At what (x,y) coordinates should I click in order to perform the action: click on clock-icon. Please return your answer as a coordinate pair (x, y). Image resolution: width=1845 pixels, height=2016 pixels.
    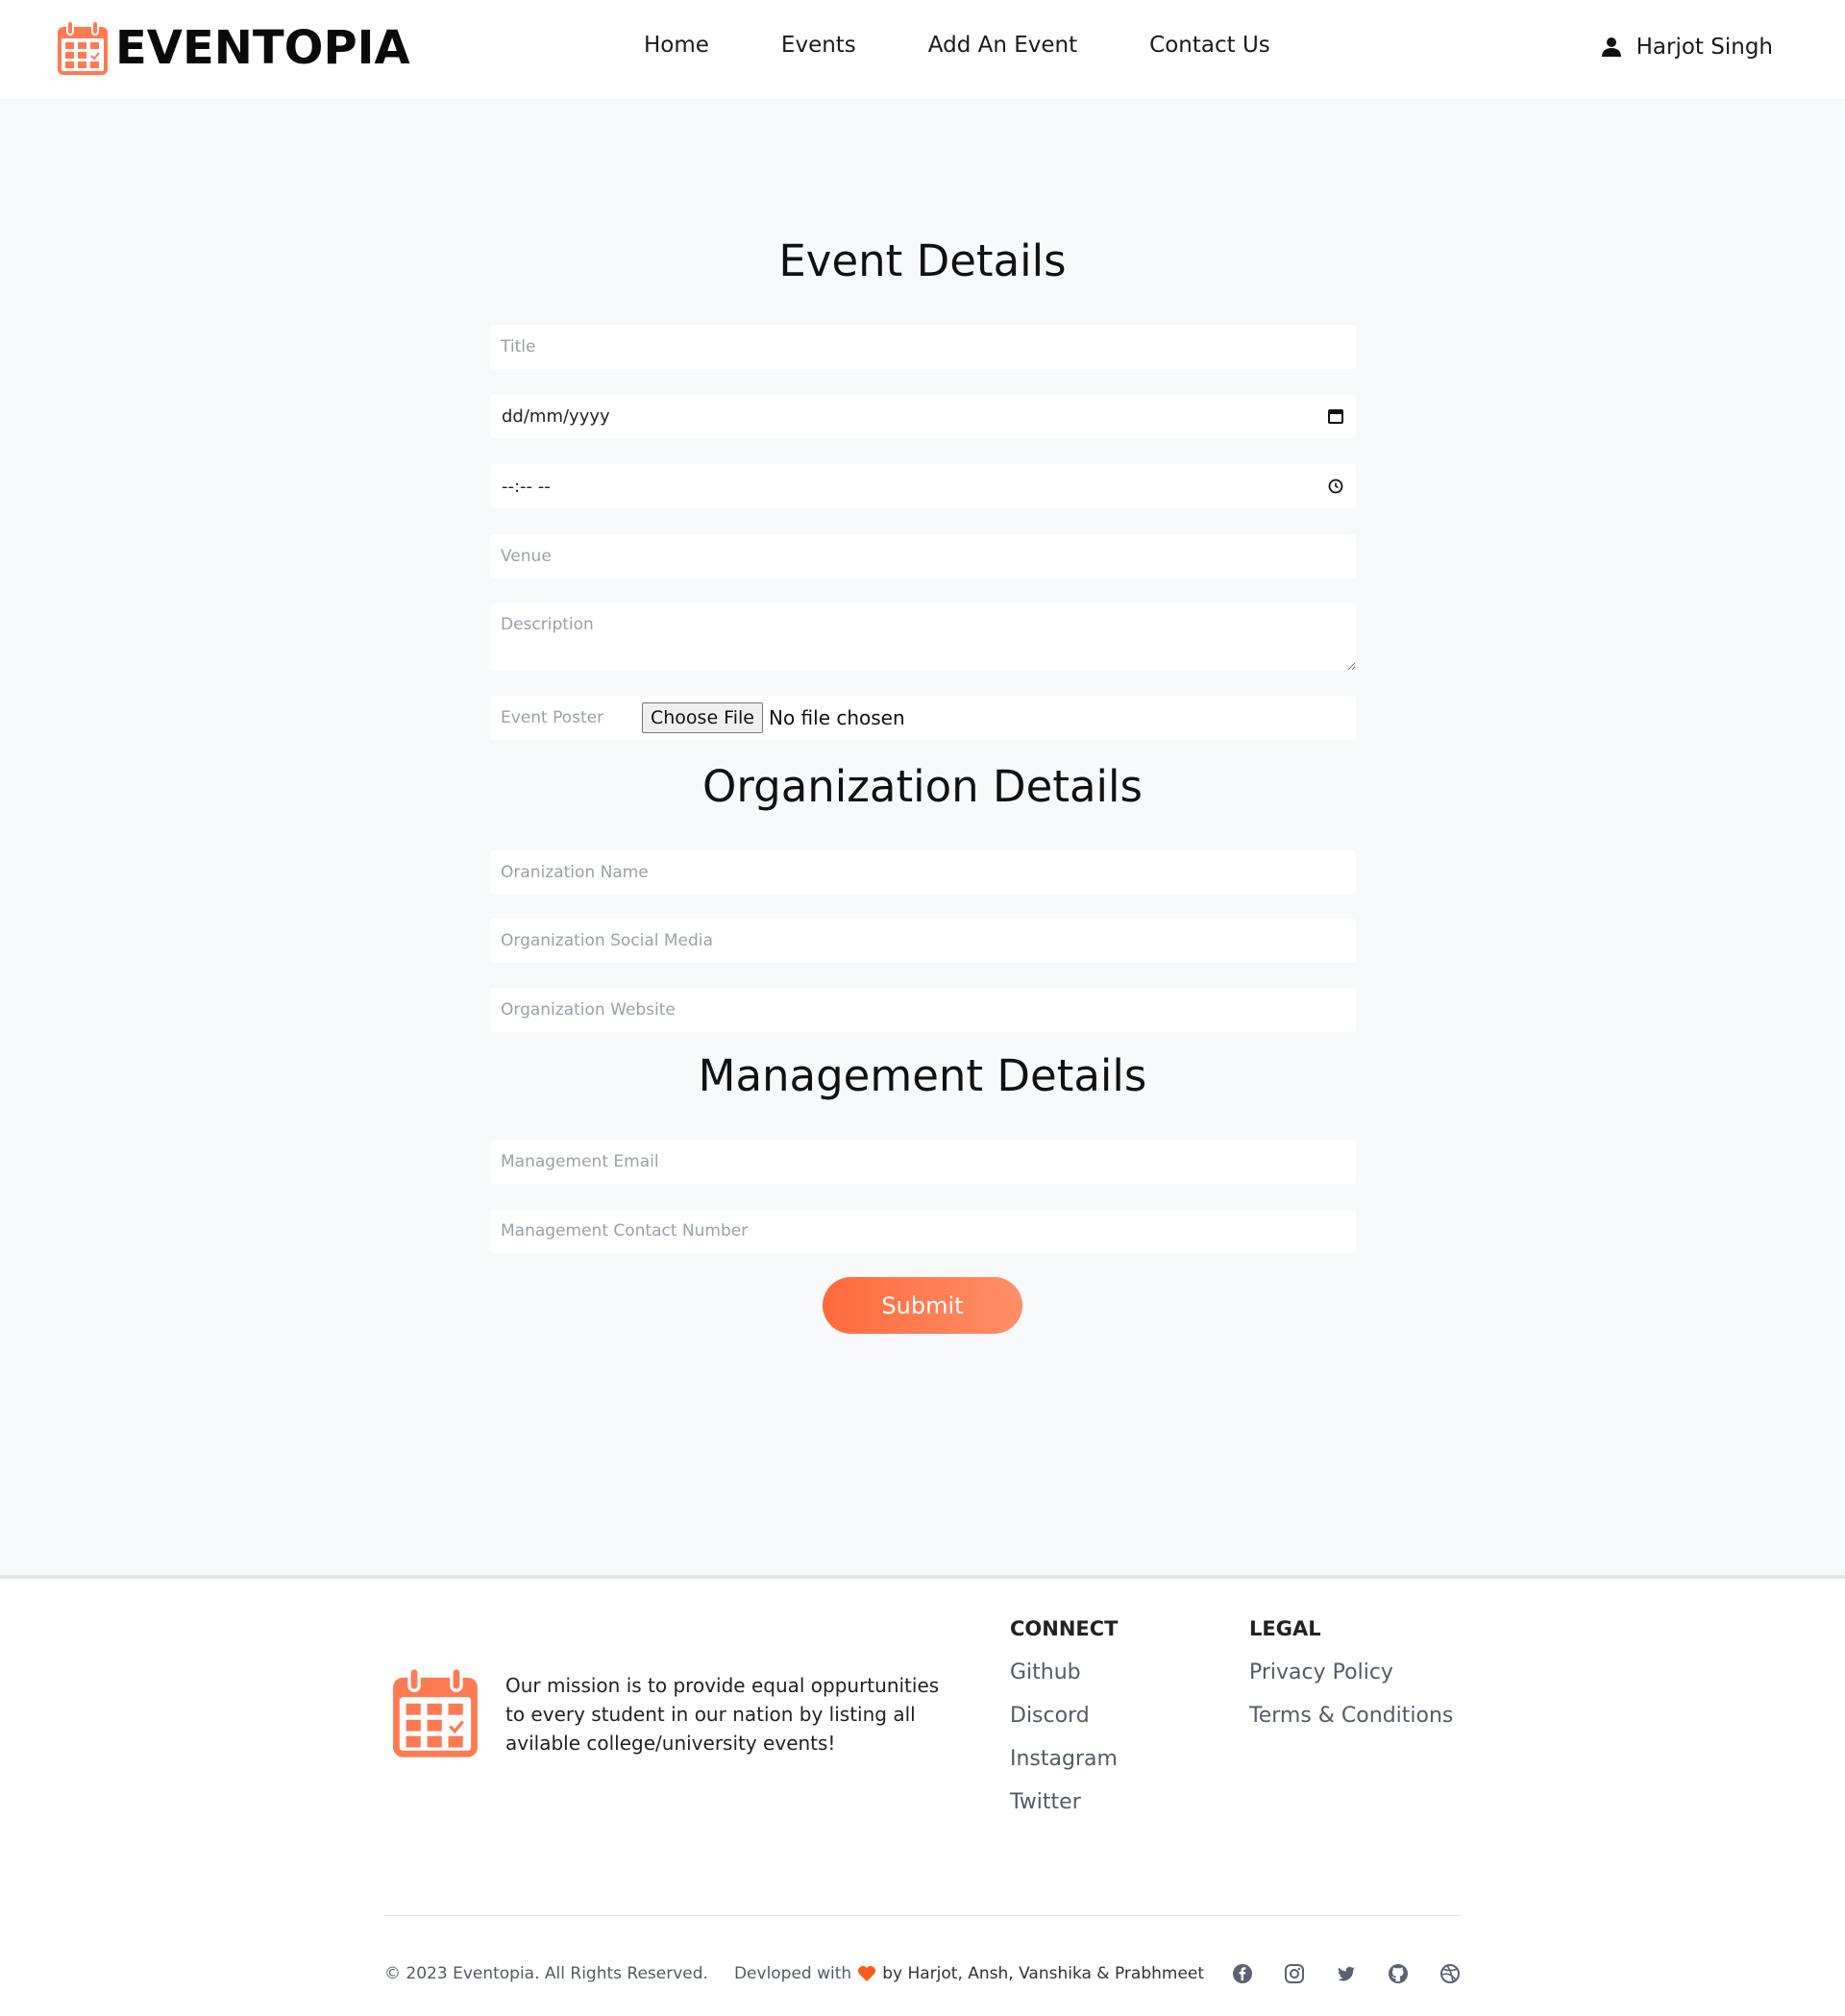
    Looking at the image, I should click on (1336, 486).